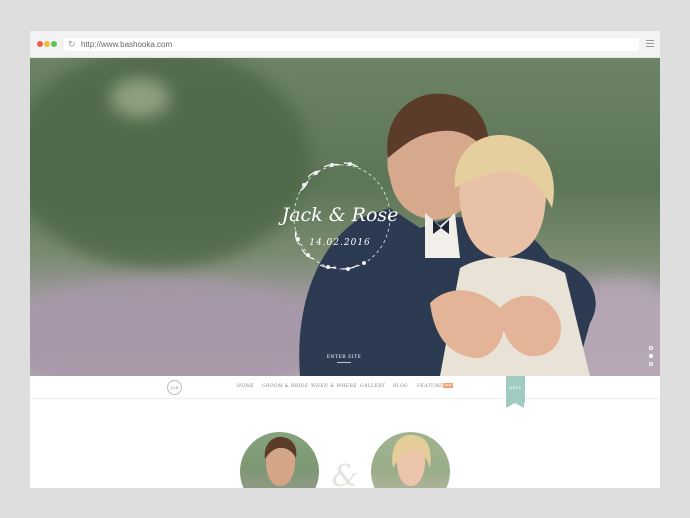 This screenshot has width=690, height=518. Describe the element at coordinates (174, 387) in the screenshot. I see `monogram-logo: J&R` at that location.